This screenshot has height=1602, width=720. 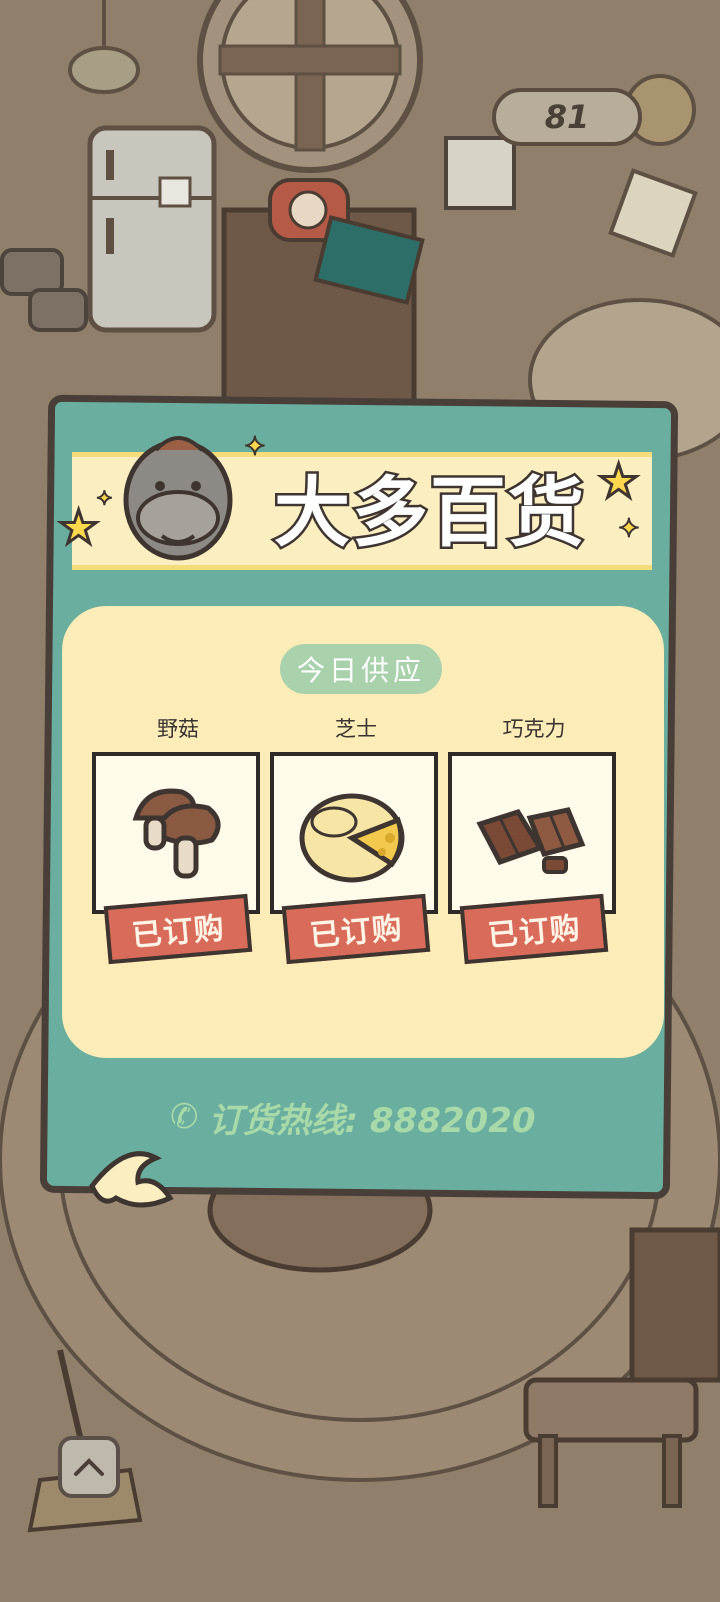 I want to click on clover-counter: 81, so click(x=567, y=117).